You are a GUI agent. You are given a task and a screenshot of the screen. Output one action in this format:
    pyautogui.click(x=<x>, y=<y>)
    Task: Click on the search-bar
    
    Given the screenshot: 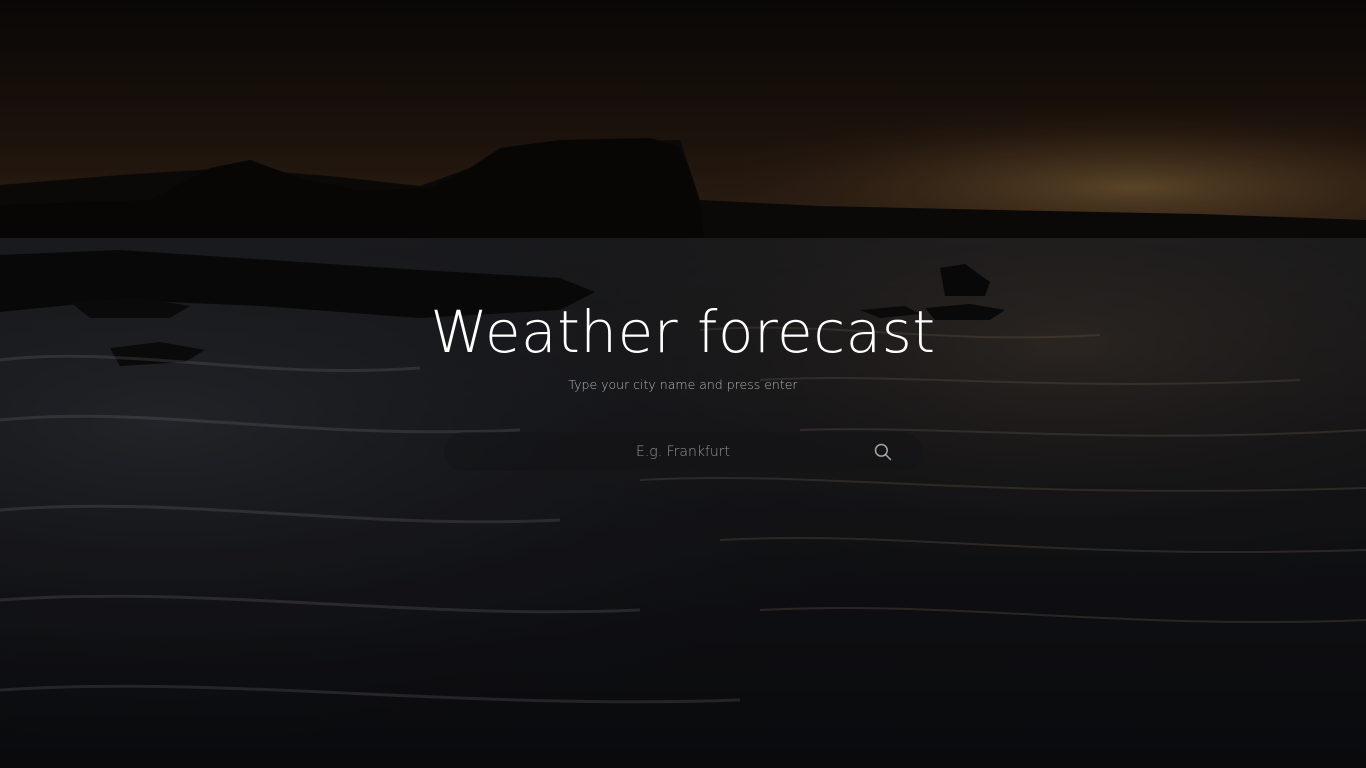 What is the action you would take?
    pyautogui.click(x=683, y=451)
    